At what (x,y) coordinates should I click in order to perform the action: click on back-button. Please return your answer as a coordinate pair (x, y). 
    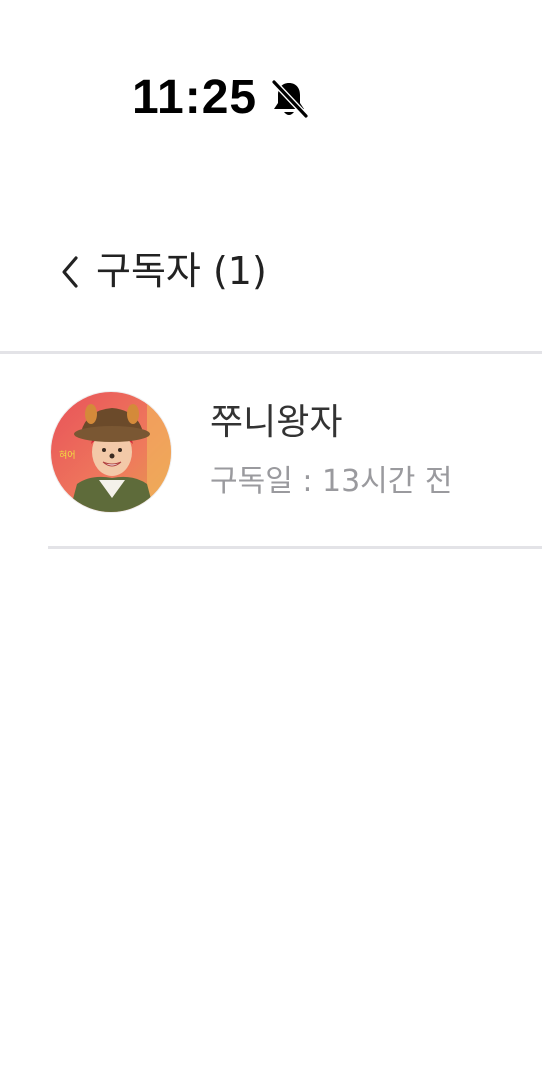
    Looking at the image, I should click on (70, 272).